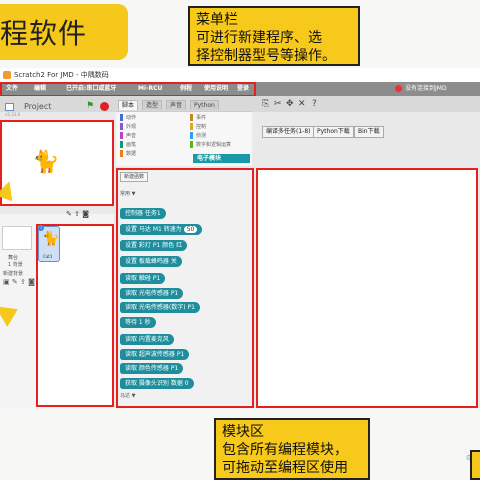  I want to click on upload-icon: ⇪, so click(77, 214).